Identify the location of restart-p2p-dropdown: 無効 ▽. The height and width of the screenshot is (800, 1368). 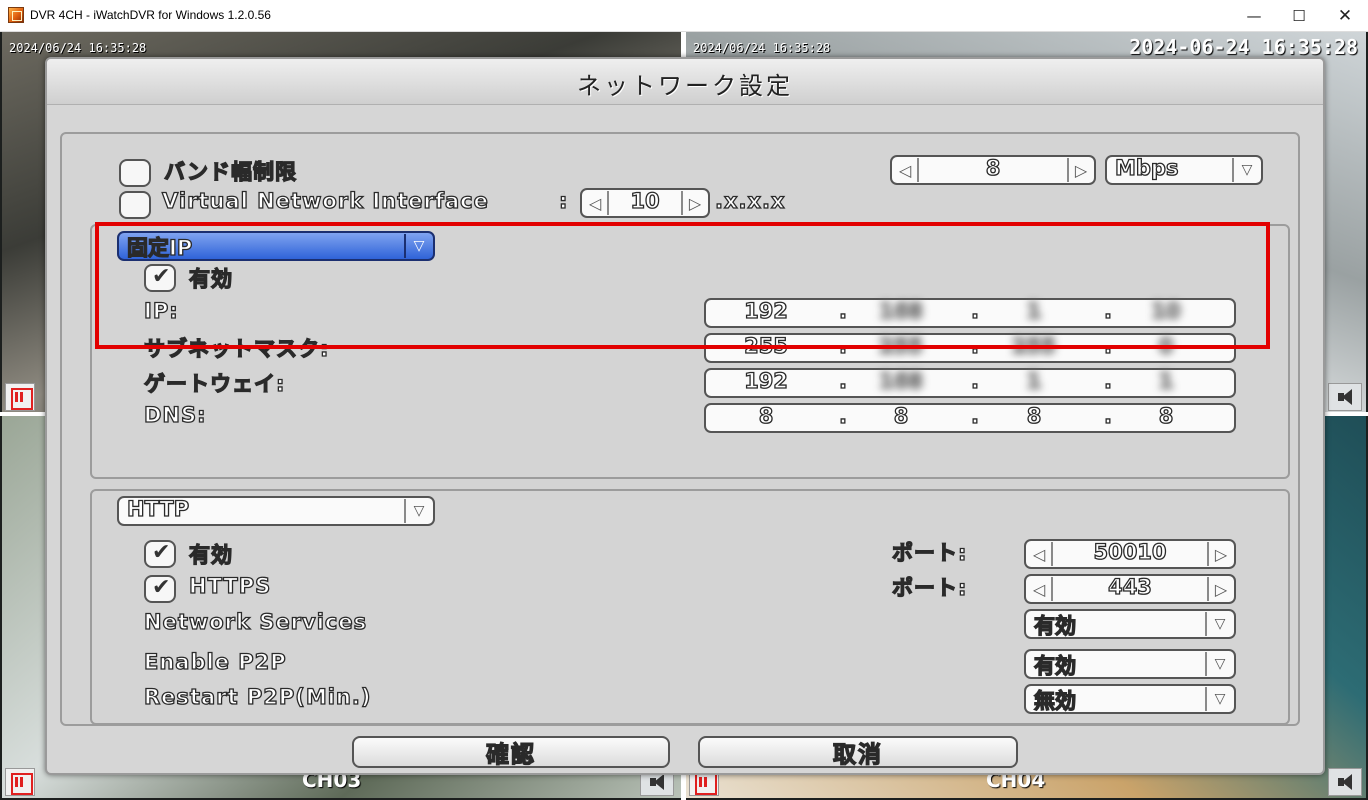
(1130, 699).